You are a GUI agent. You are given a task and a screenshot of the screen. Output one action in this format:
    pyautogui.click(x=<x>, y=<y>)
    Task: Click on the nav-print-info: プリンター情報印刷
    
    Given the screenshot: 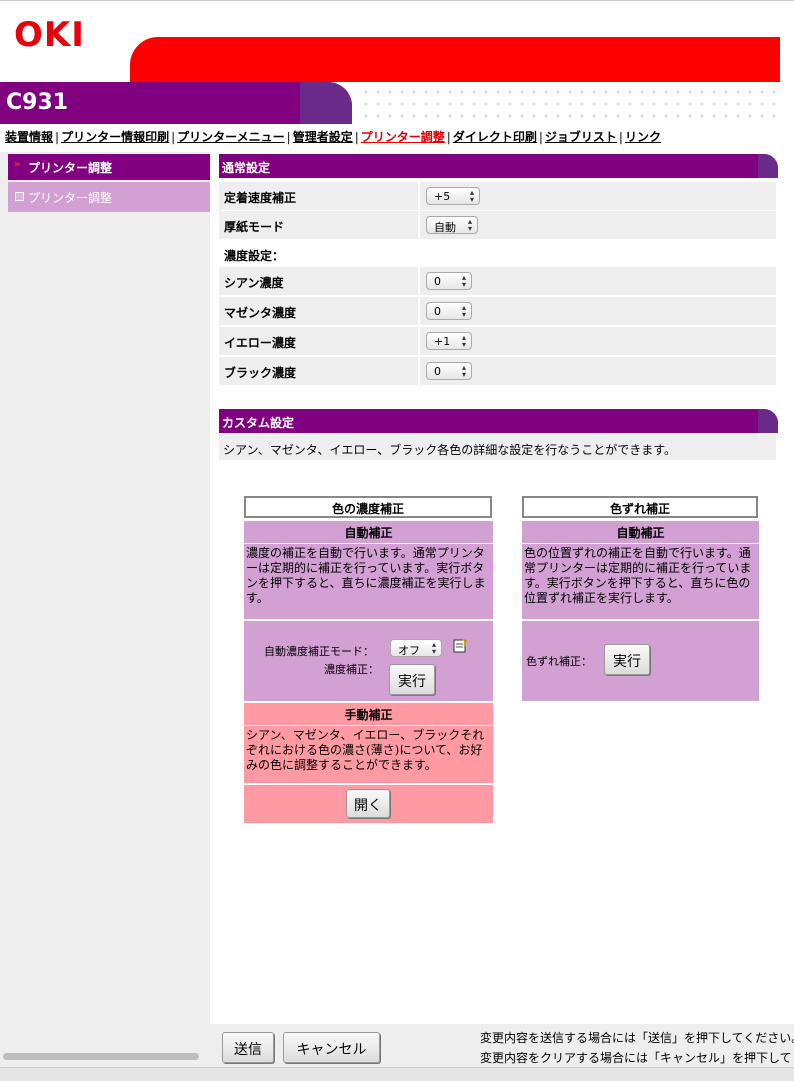 What is the action you would take?
    pyautogui.click(x=115, y=137)
    